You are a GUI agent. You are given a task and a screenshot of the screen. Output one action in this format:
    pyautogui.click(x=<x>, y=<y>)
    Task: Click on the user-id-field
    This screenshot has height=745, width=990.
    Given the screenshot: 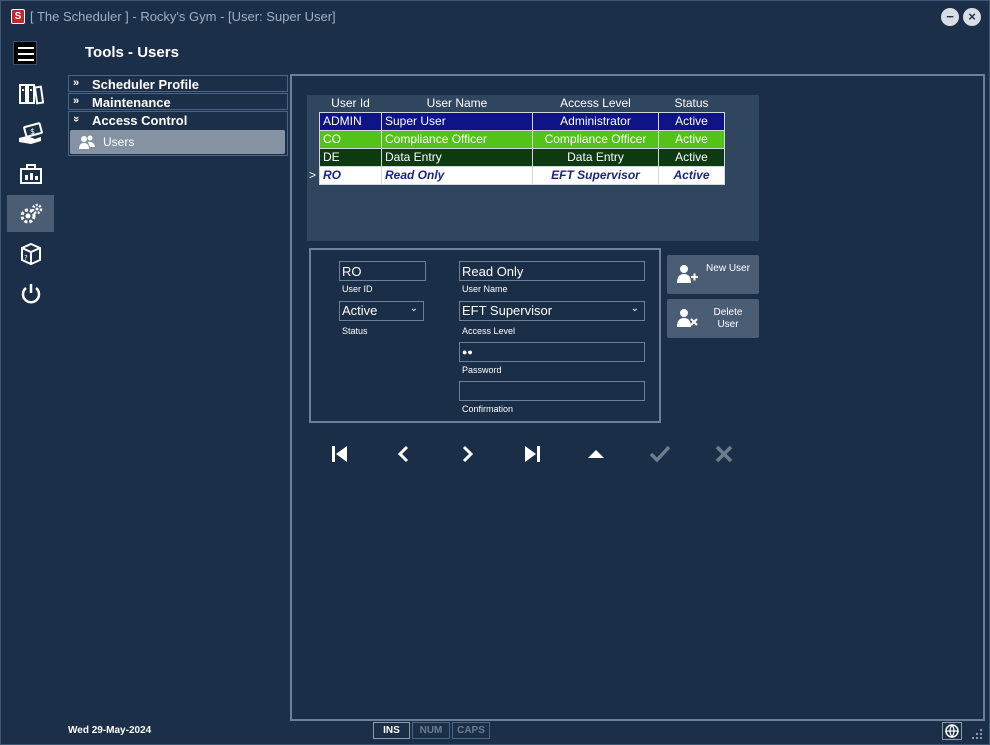 What is the action you would take?
    pyautogui.click(x=382, y=271)
    